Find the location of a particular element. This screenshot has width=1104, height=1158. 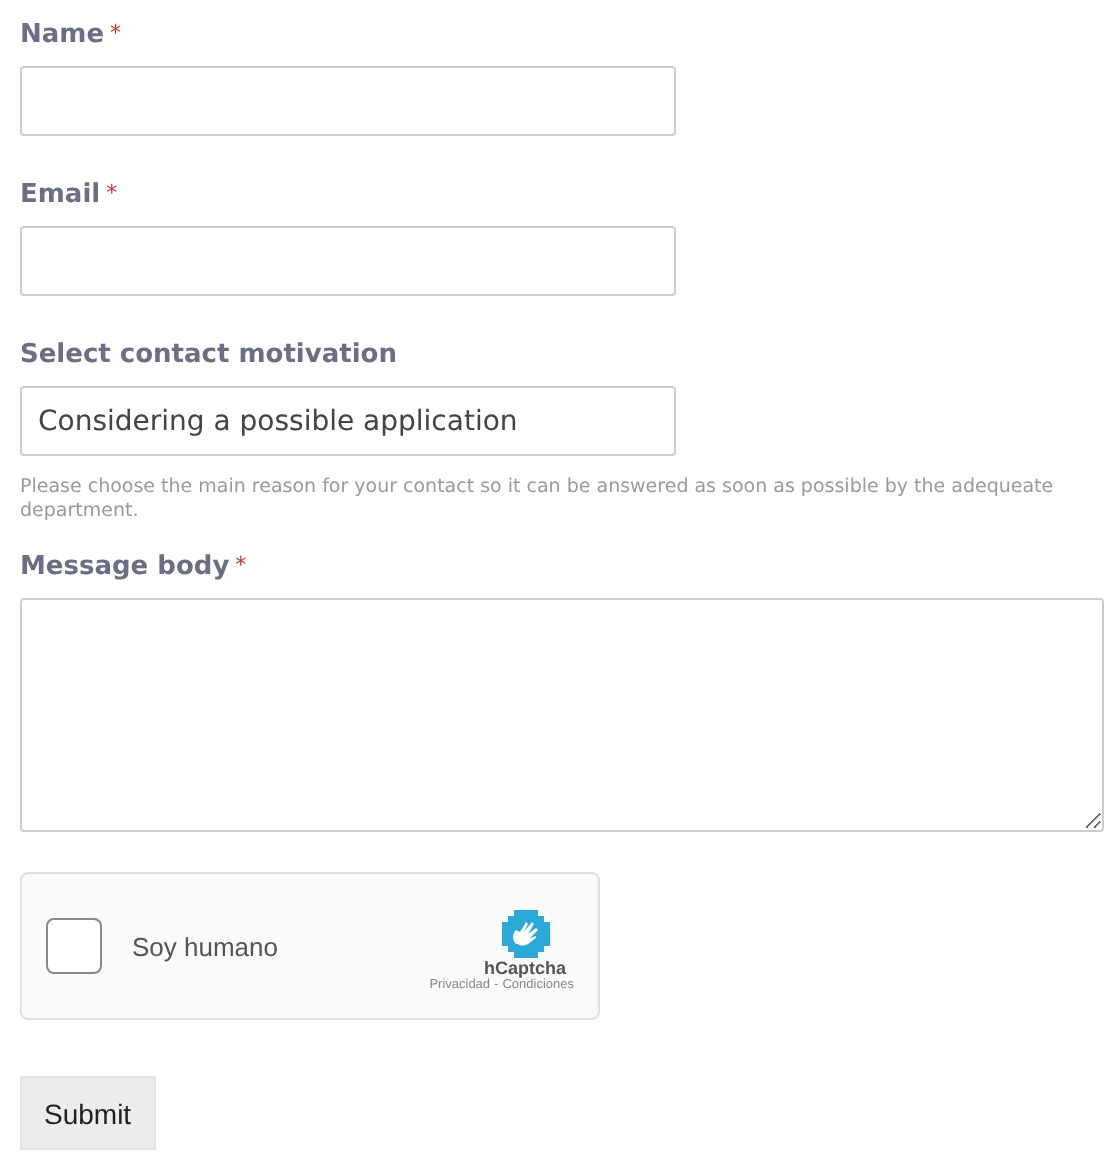

select-field: Considering a possible application is located at coordinates (348, 421).